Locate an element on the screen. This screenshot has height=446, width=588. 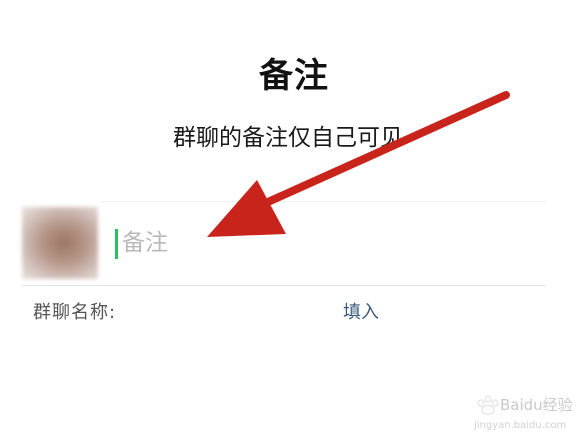
arrow-shaft is located at coordinates (378, 152).